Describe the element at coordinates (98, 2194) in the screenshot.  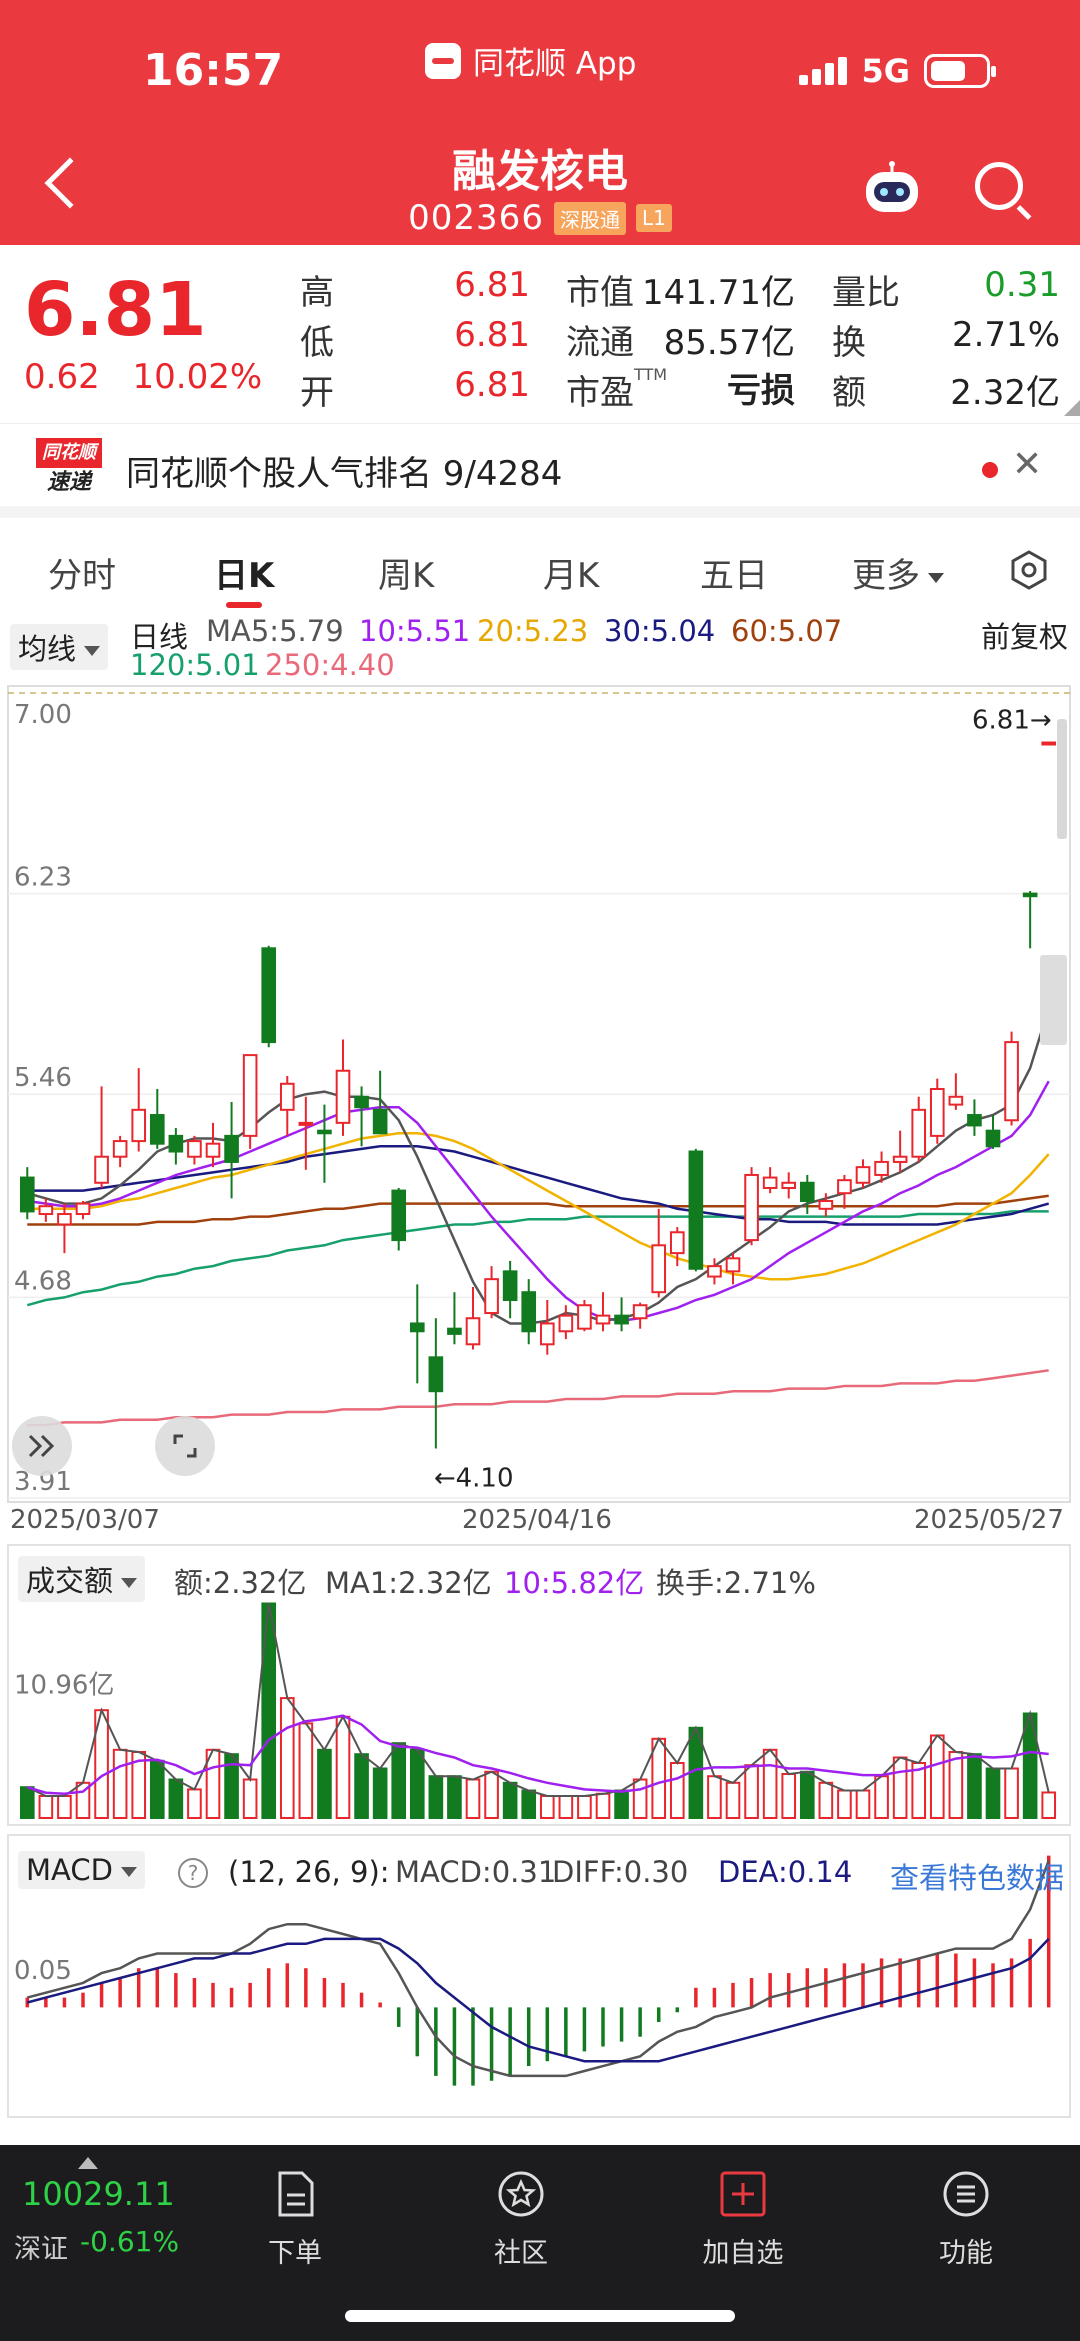
I see `index-value: 10029.11` at that location.